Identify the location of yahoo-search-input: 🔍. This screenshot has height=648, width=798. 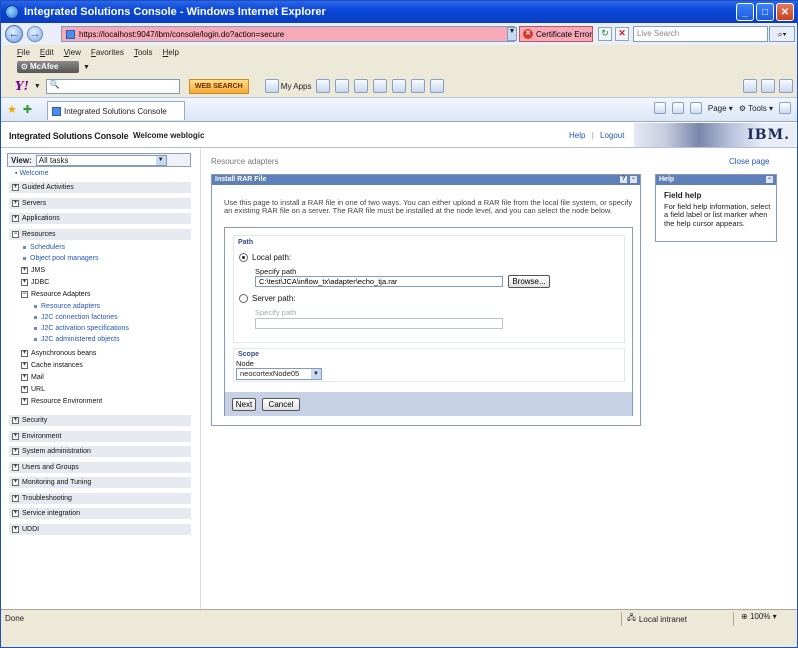
(112, 86).